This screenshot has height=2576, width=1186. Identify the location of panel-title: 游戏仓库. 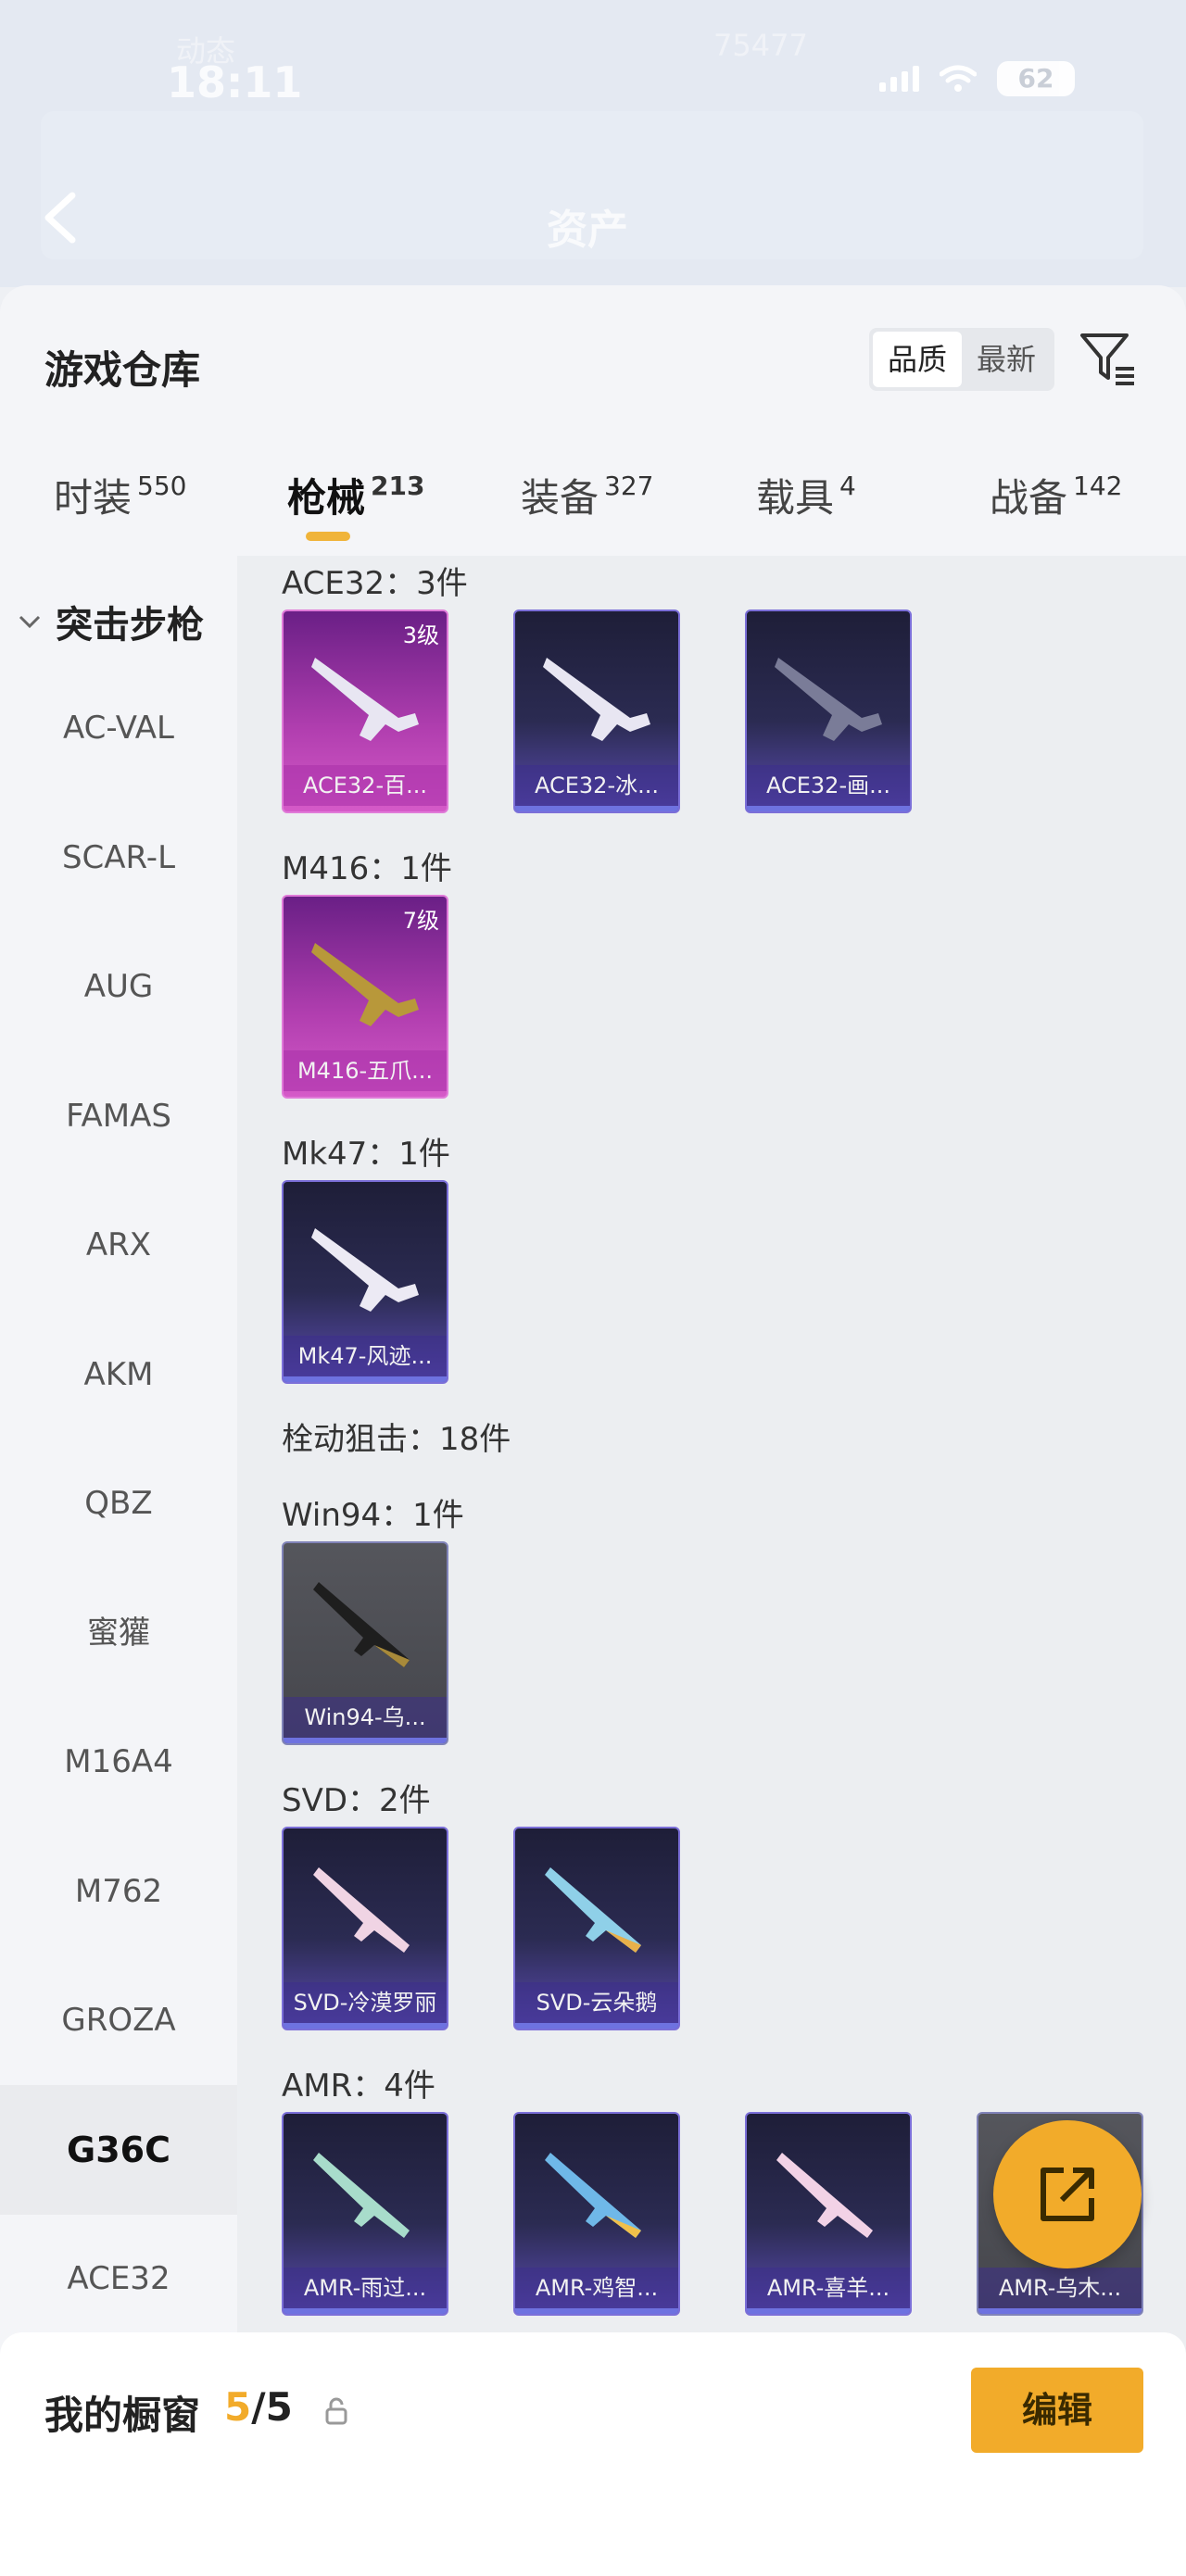
(122, 370).